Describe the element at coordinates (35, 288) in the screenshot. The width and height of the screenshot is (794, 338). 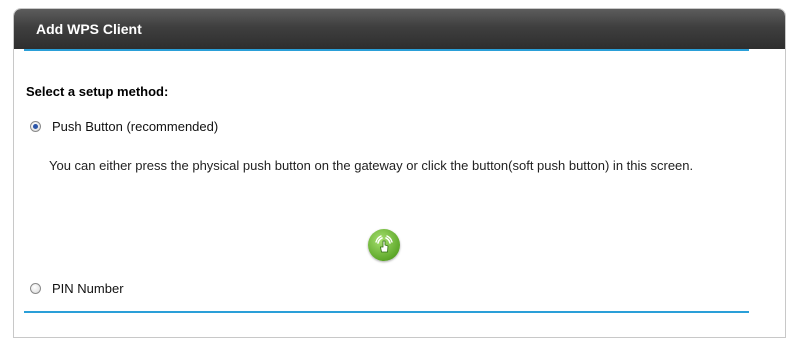
I see `pin-number-radio` at that location.